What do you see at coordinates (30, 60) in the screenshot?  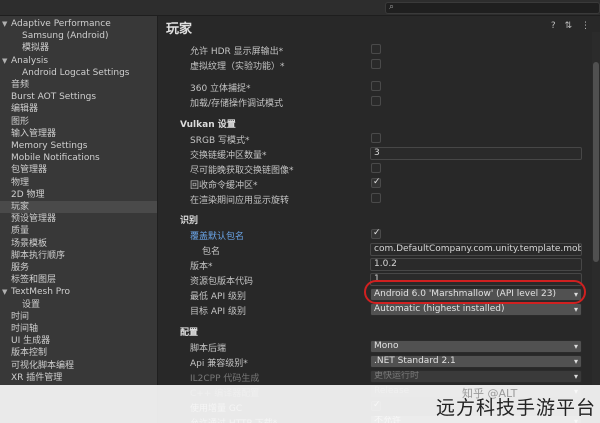 I see `sidebar-item-label: Analysis` at bounding box center [30, 60].